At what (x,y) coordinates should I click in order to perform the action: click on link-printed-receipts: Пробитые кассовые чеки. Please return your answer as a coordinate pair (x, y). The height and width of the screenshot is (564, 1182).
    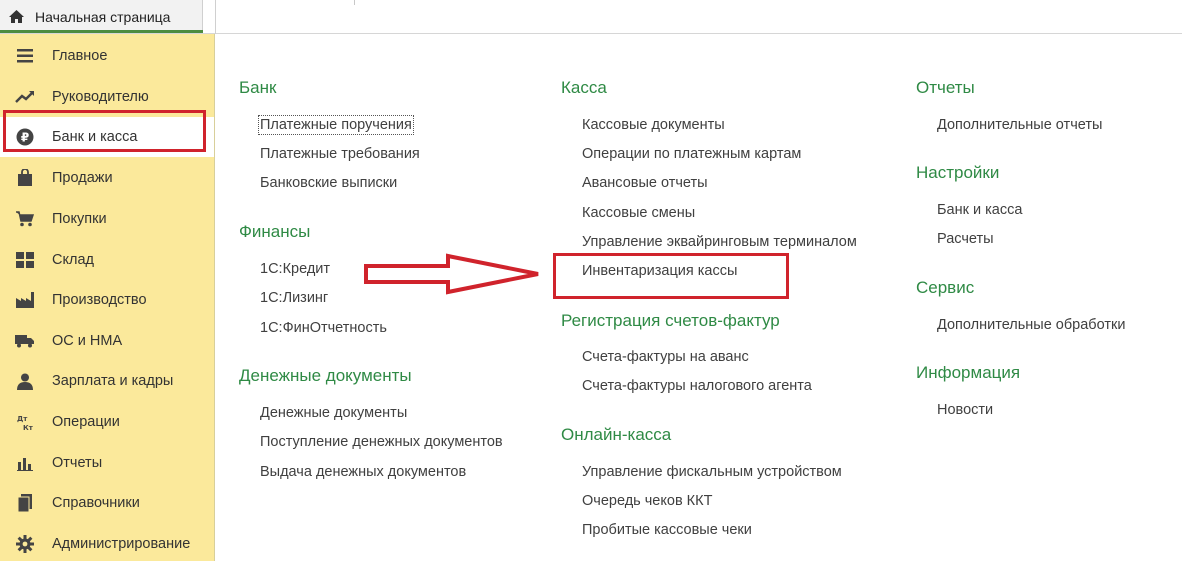
    Looking at the image, I should click on (667, 530).